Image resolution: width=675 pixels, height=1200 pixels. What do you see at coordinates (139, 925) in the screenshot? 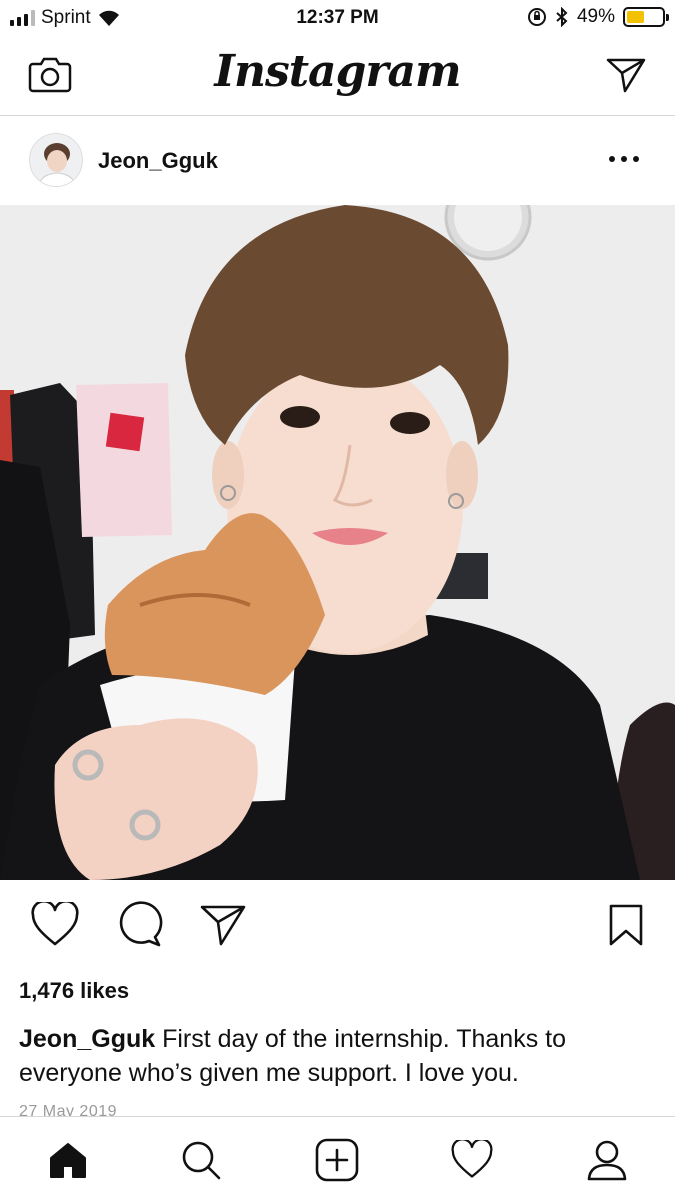
I see `comment-icon` at bounding box center [139, 925].